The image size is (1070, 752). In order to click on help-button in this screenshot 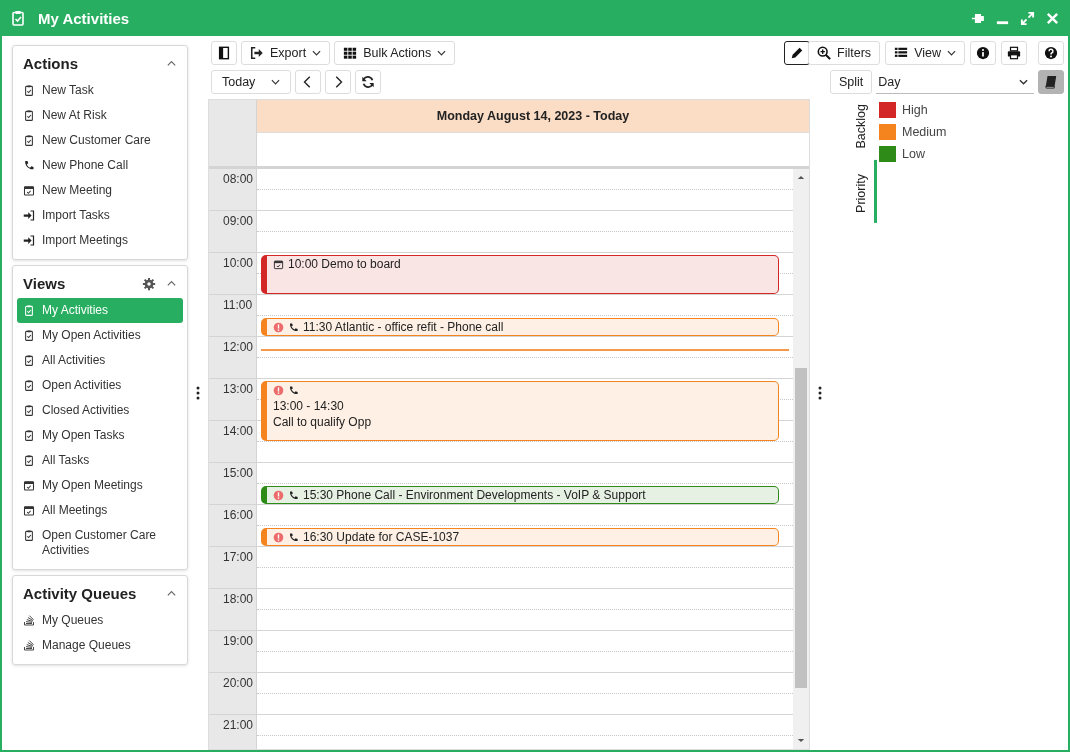, I will do `click(1051, 53)`.